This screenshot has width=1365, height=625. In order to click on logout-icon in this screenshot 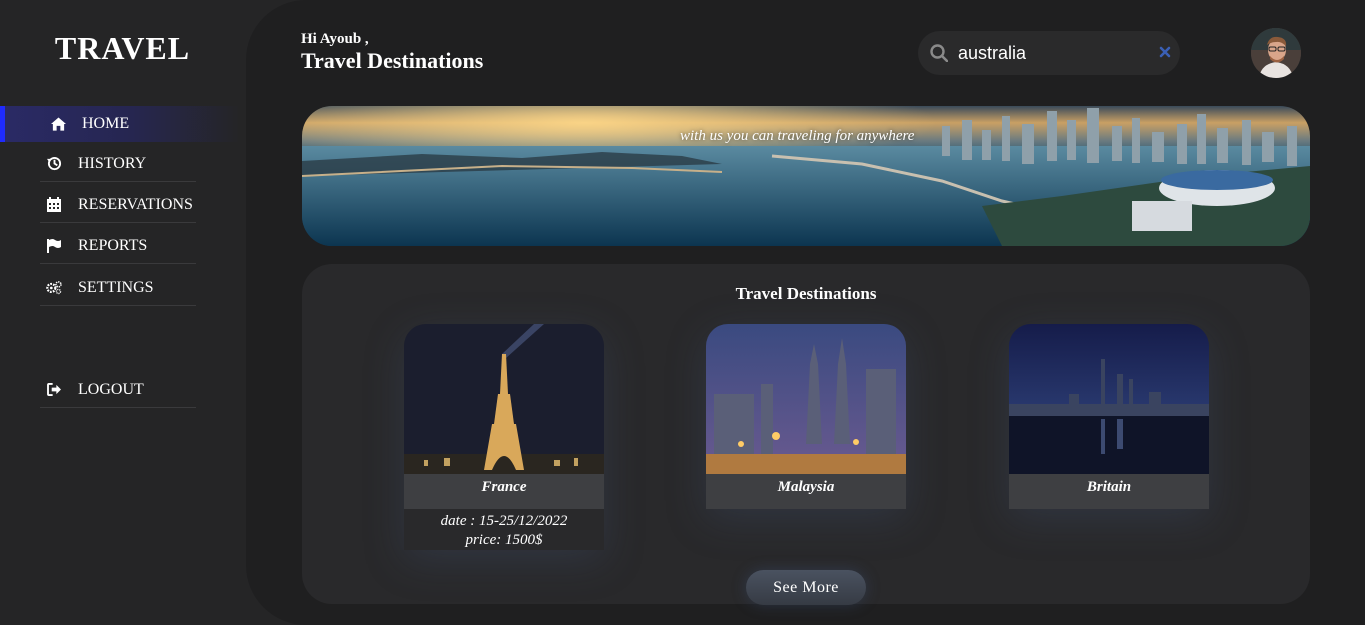, I will do `click(54, 390)`.